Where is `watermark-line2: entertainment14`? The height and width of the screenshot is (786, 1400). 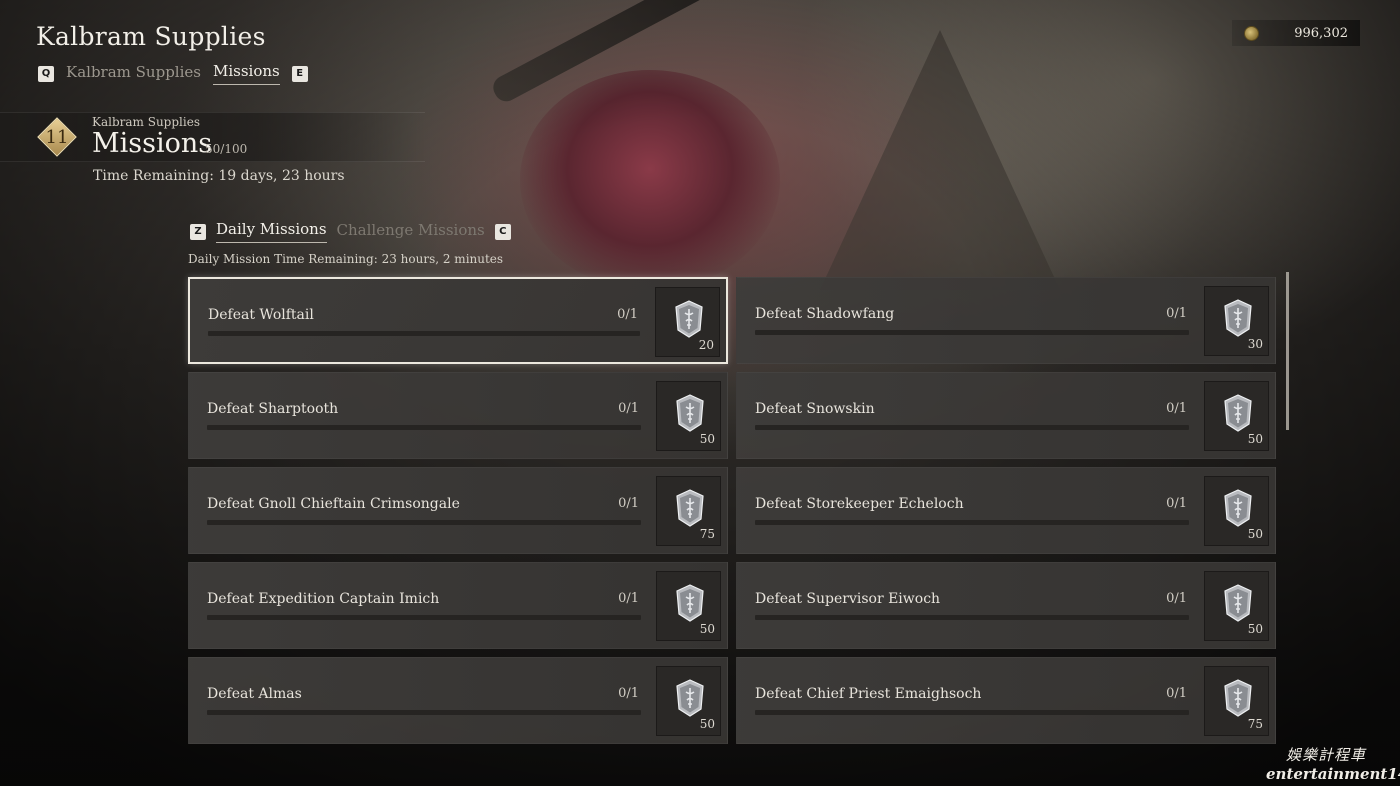 watermark-line2: entertainment14 is located at coordinates (1333, 774).